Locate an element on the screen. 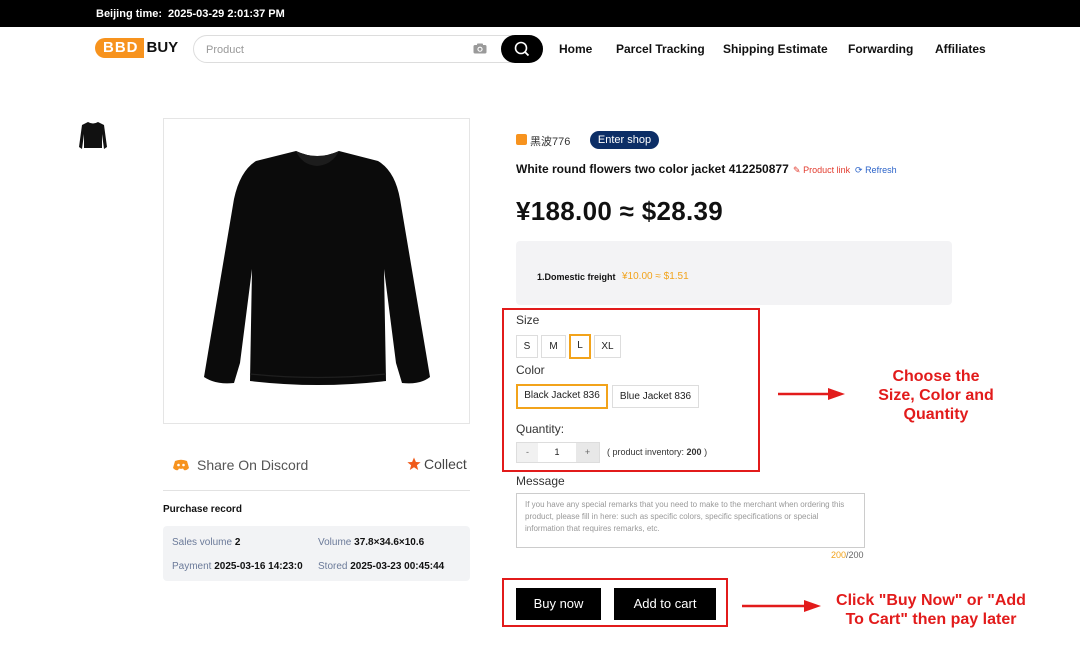 The height and width of the screenshot is (658, 1080). color-option-blue: Blue Jacket 836 is located at coordinates (655, 396).